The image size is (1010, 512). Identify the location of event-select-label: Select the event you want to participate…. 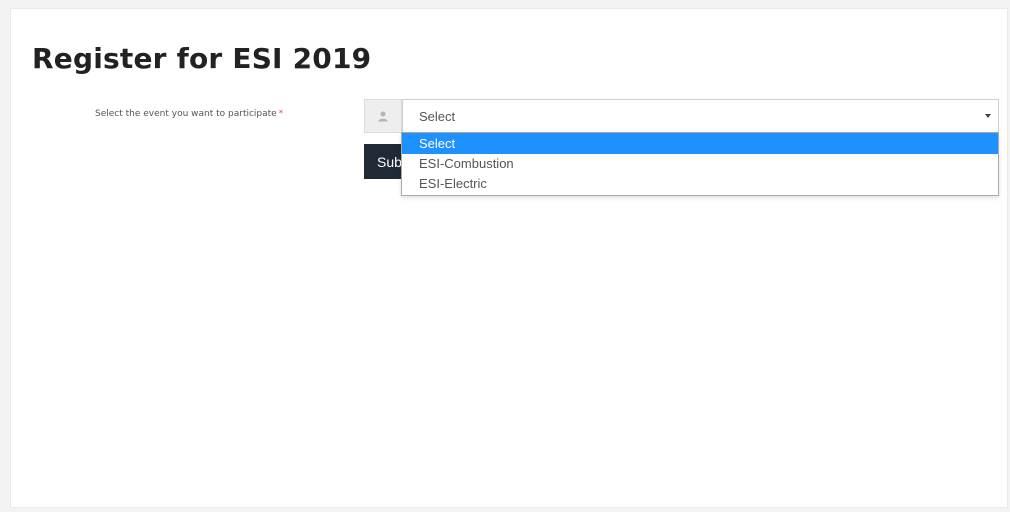
(189, 114).